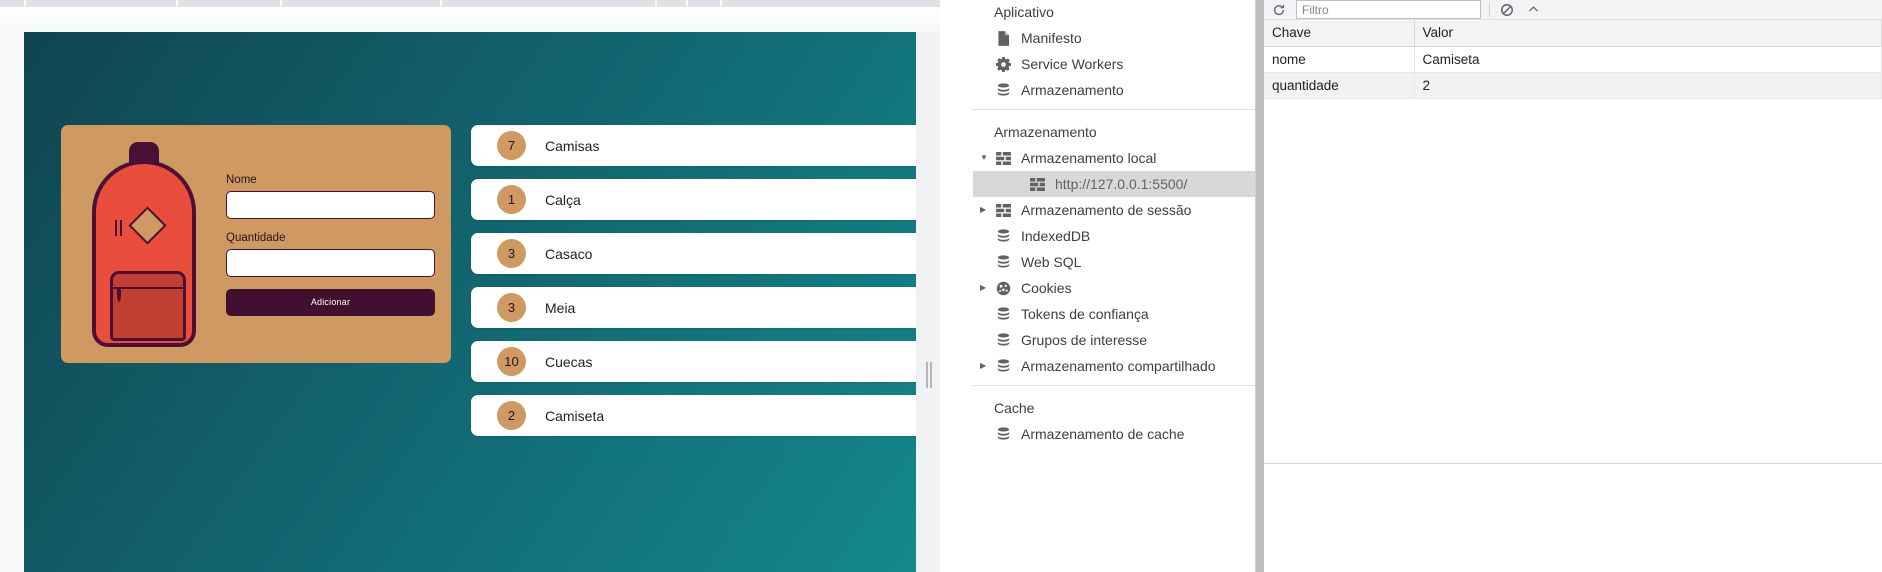 Image resolution: width=1882 pixels, height=572 pixels. I want to click on tree-section: Cache Armazenamento de cache, so click(1114, 419).